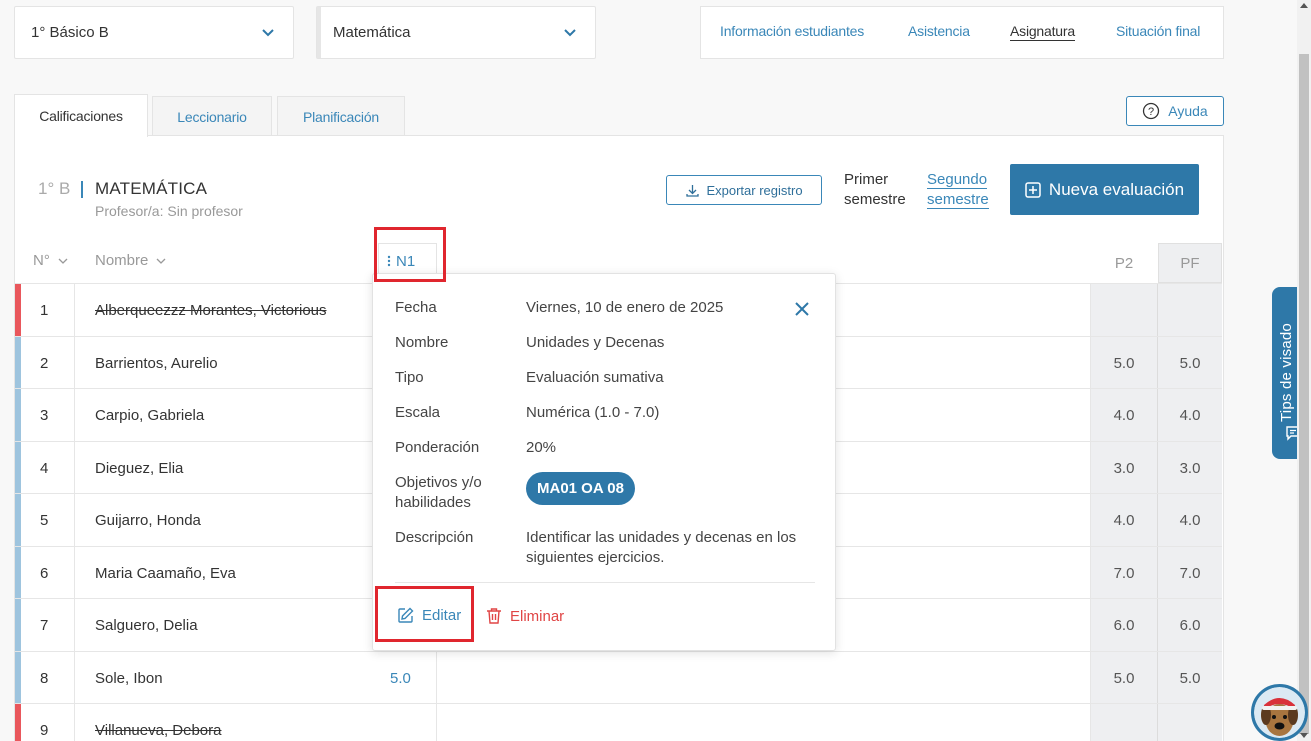 The width and height of the screenshot is (1311, 741). I want to click on popover-divider, so click(605, 582).